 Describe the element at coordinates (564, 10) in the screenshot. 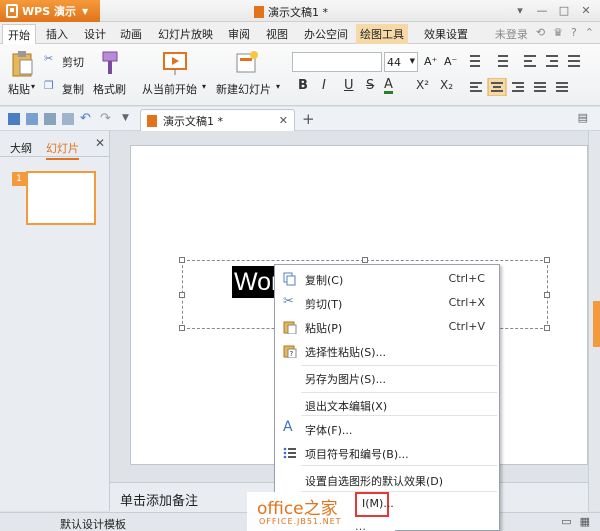

I see `maximize-icon: □` at that location.